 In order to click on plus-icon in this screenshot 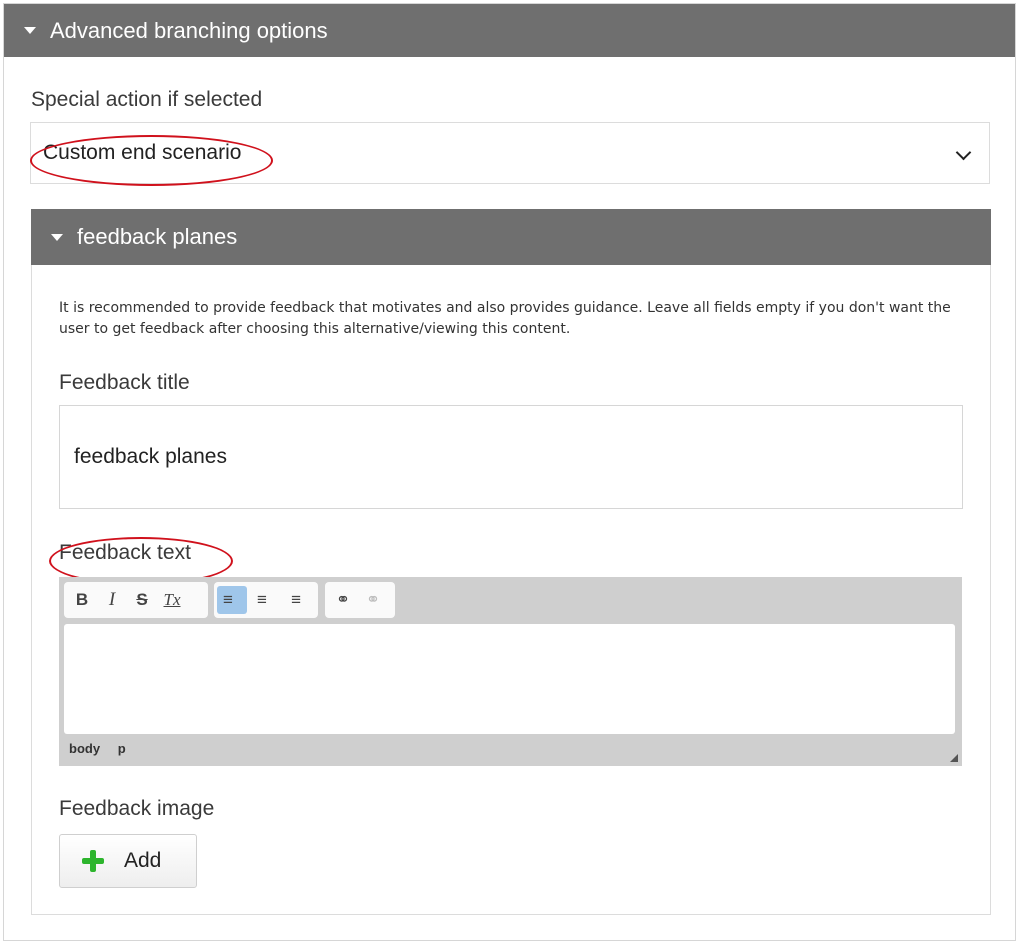, I will do `click(93, 861)`.